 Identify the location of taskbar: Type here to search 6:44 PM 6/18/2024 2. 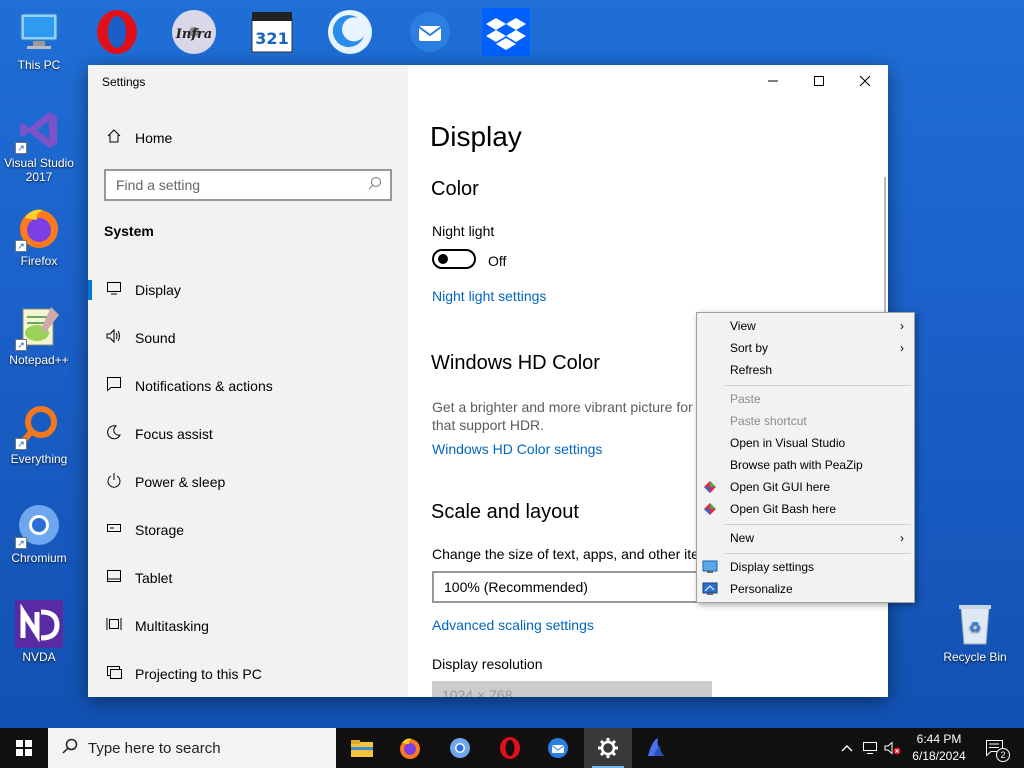
(512, 748).